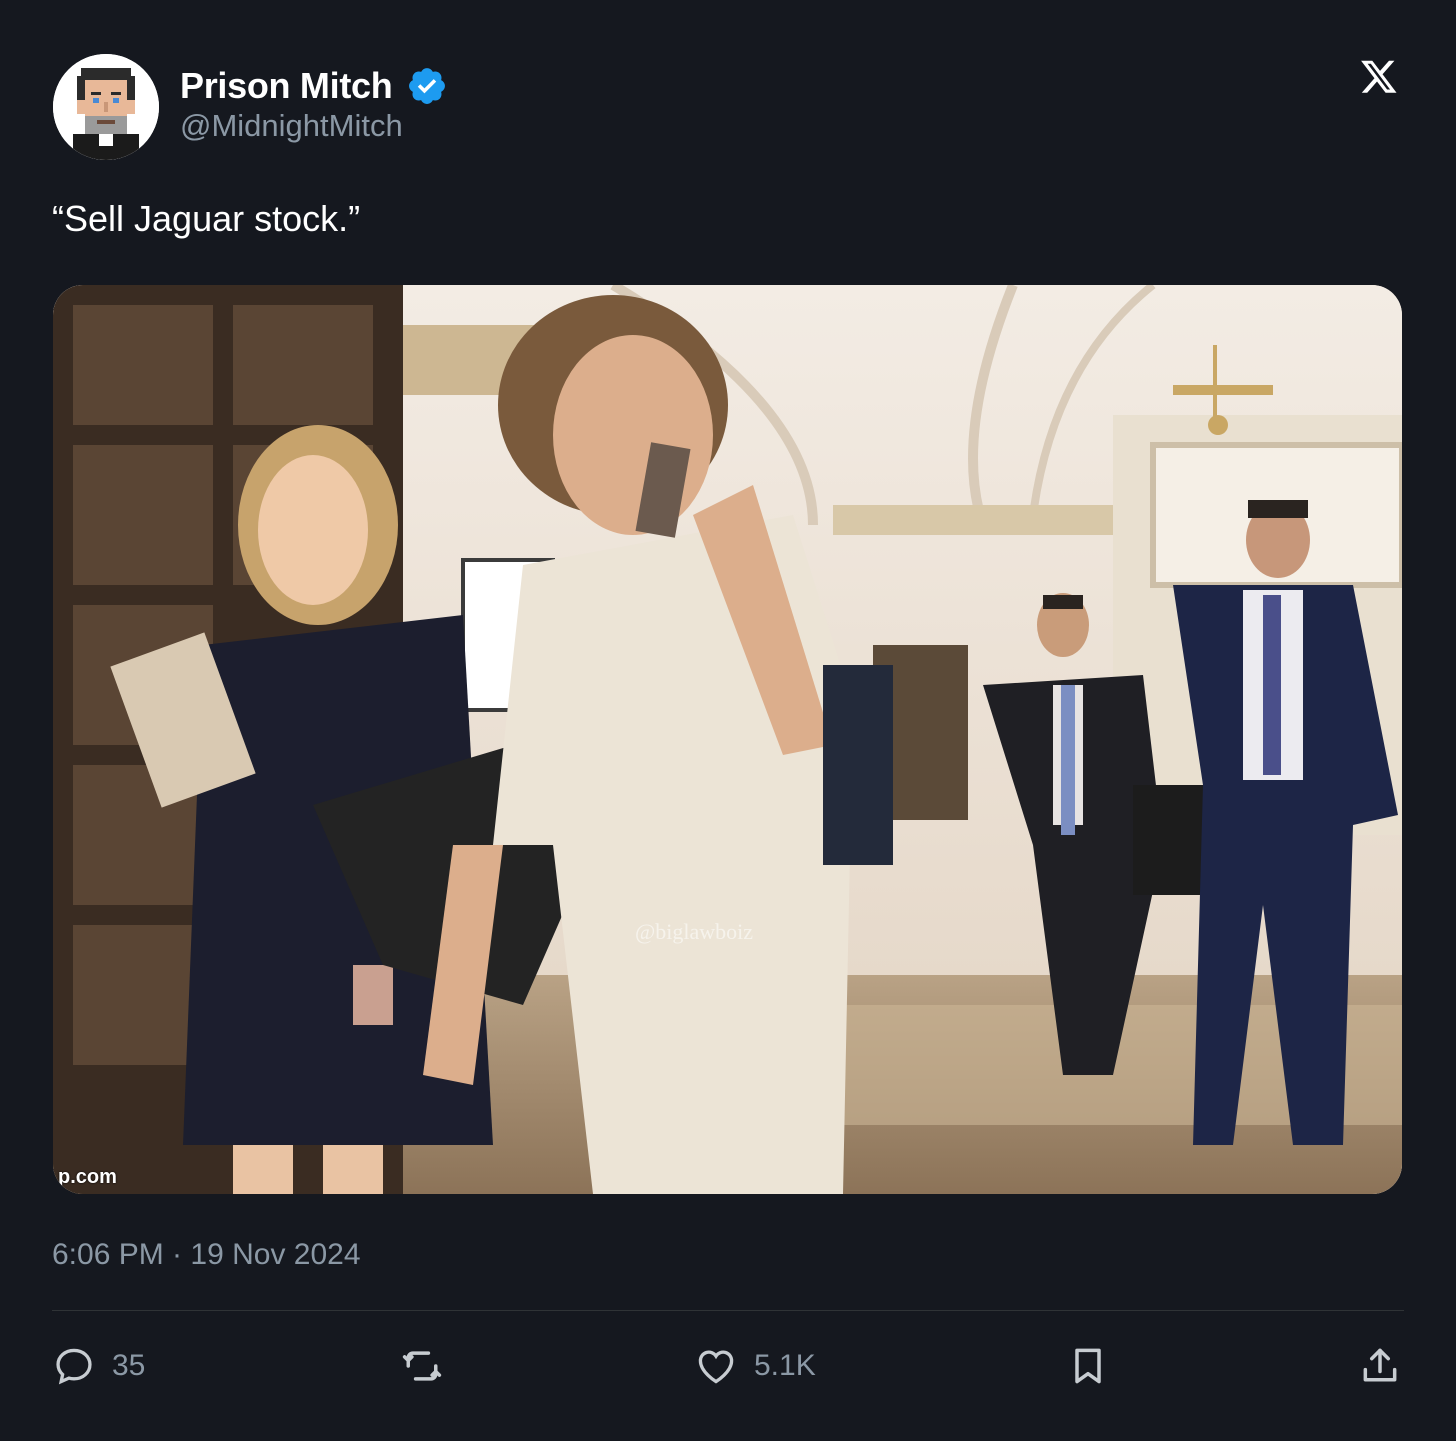  I want to click on retweet-icon, so click(422, 1366).